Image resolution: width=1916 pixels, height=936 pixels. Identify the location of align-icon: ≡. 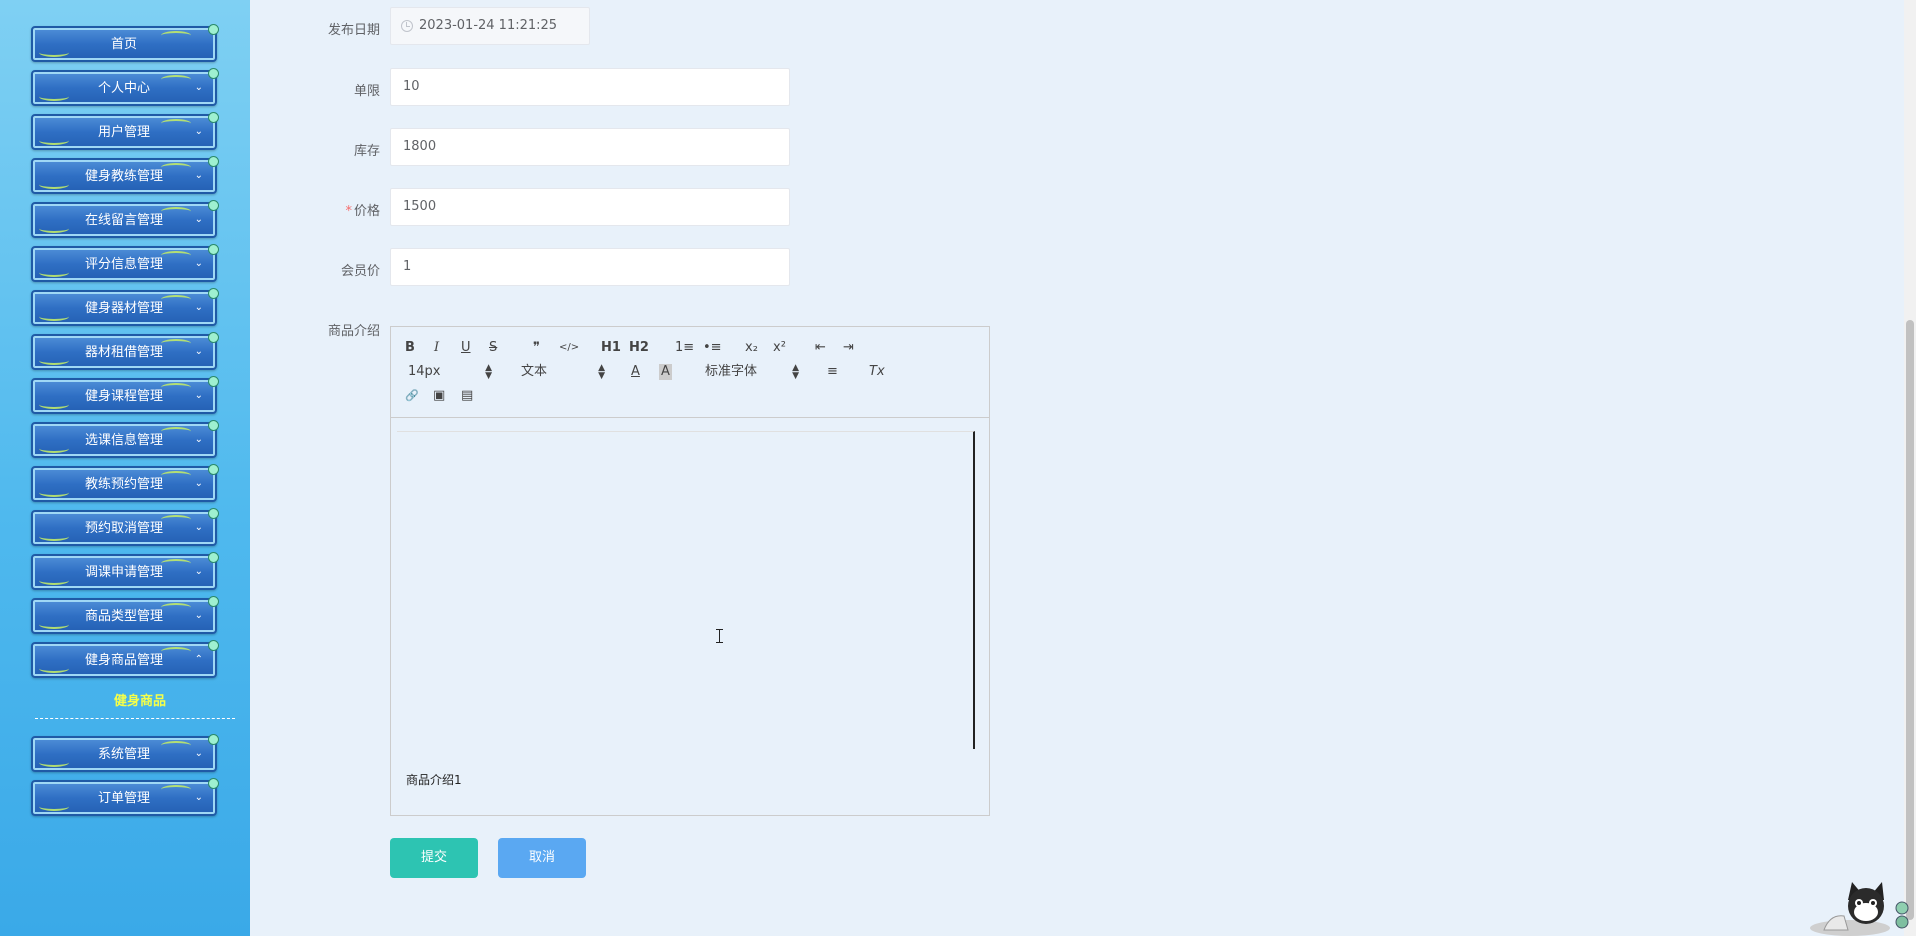
(832, 372).